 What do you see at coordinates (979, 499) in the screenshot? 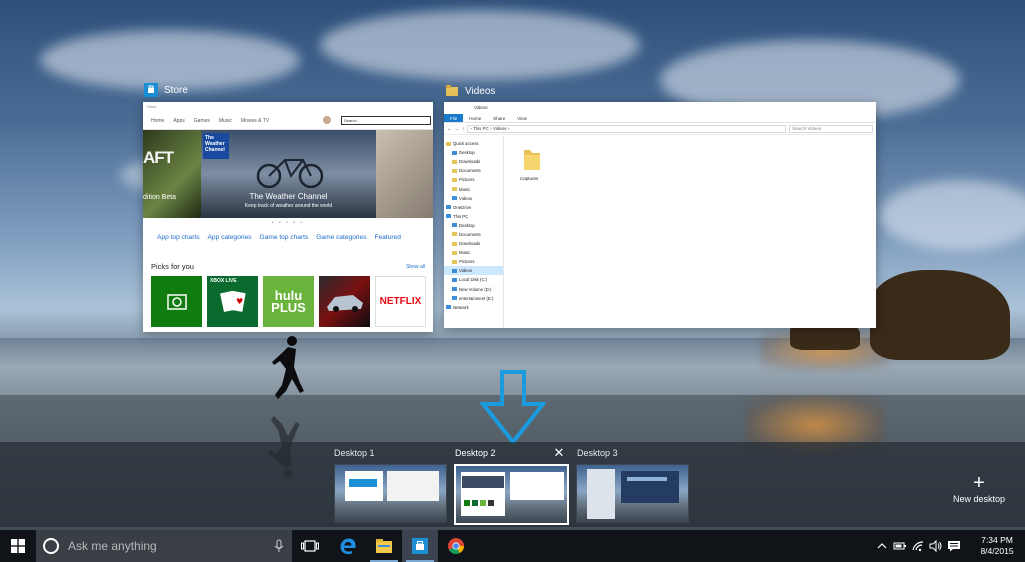
I see `new-desktop-label: New desktop` at bounding box center [979, 499].